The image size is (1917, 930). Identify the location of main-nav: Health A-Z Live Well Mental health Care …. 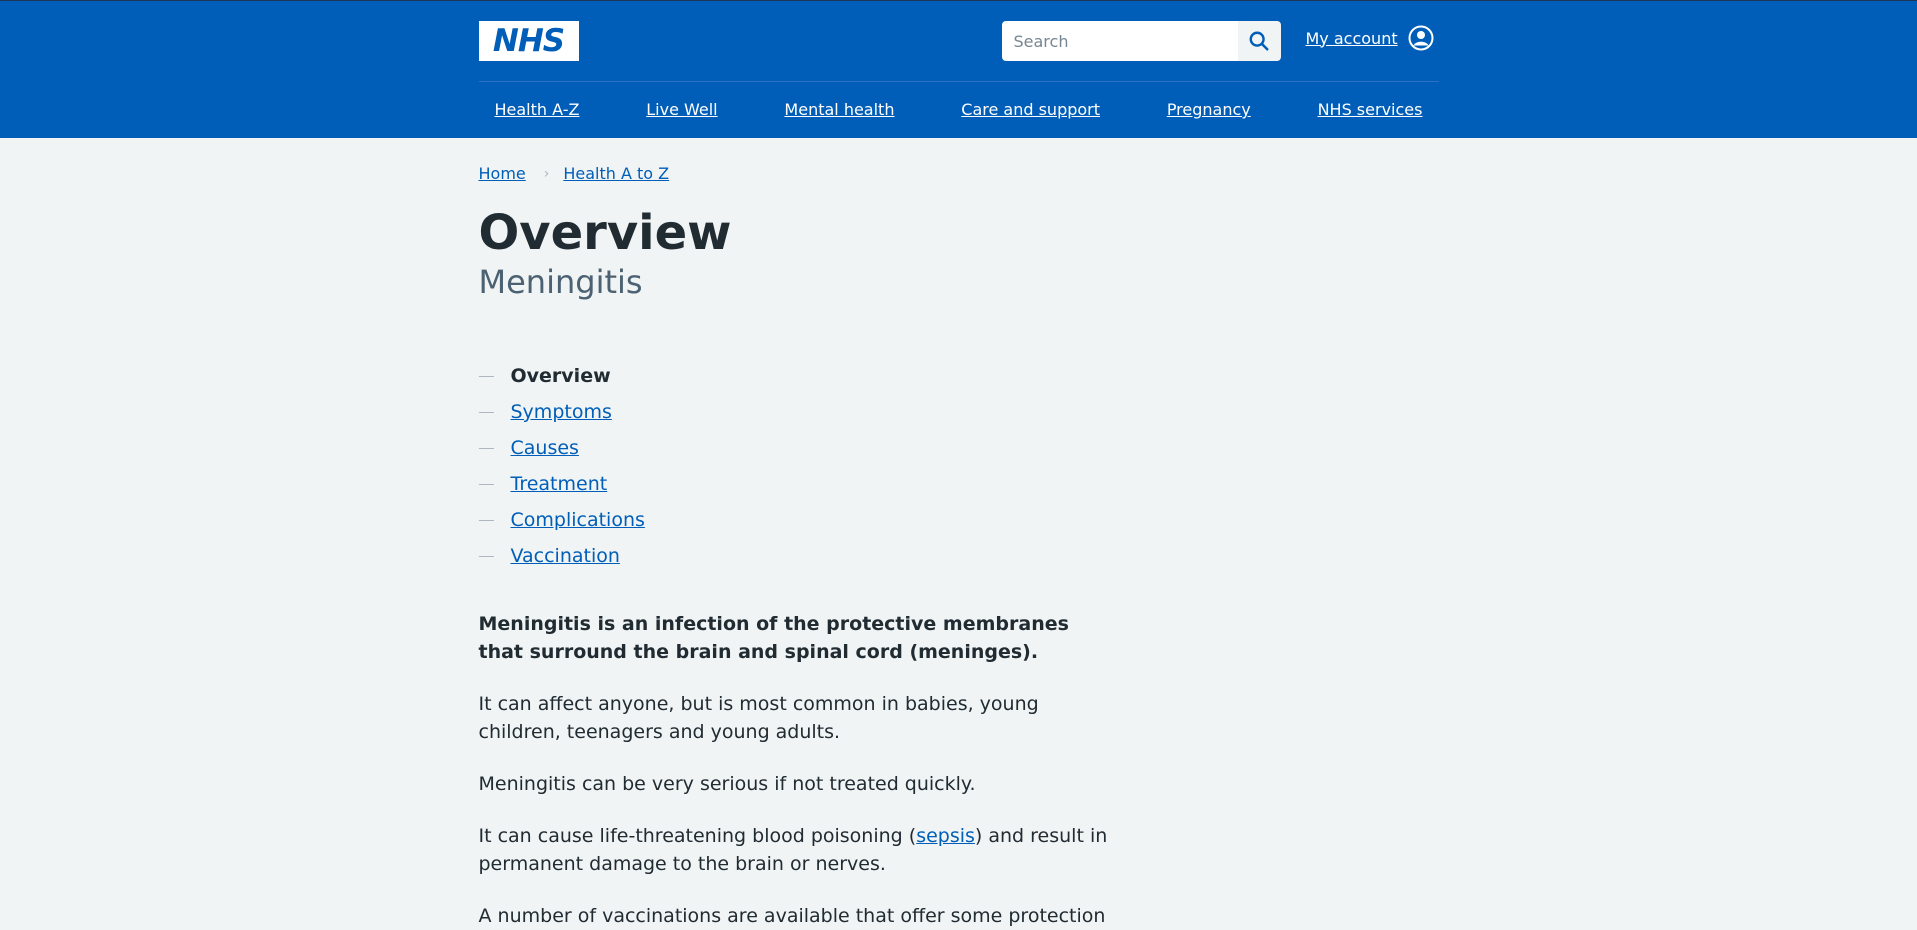
(958, 99).